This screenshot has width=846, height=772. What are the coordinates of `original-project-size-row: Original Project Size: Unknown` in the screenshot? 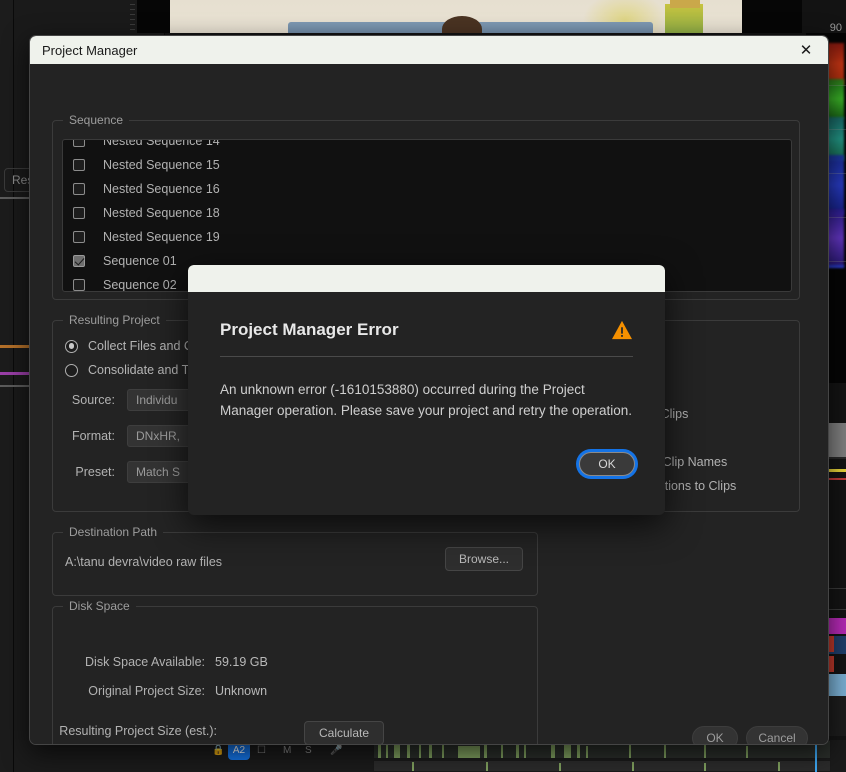 It's located at (160, 691).